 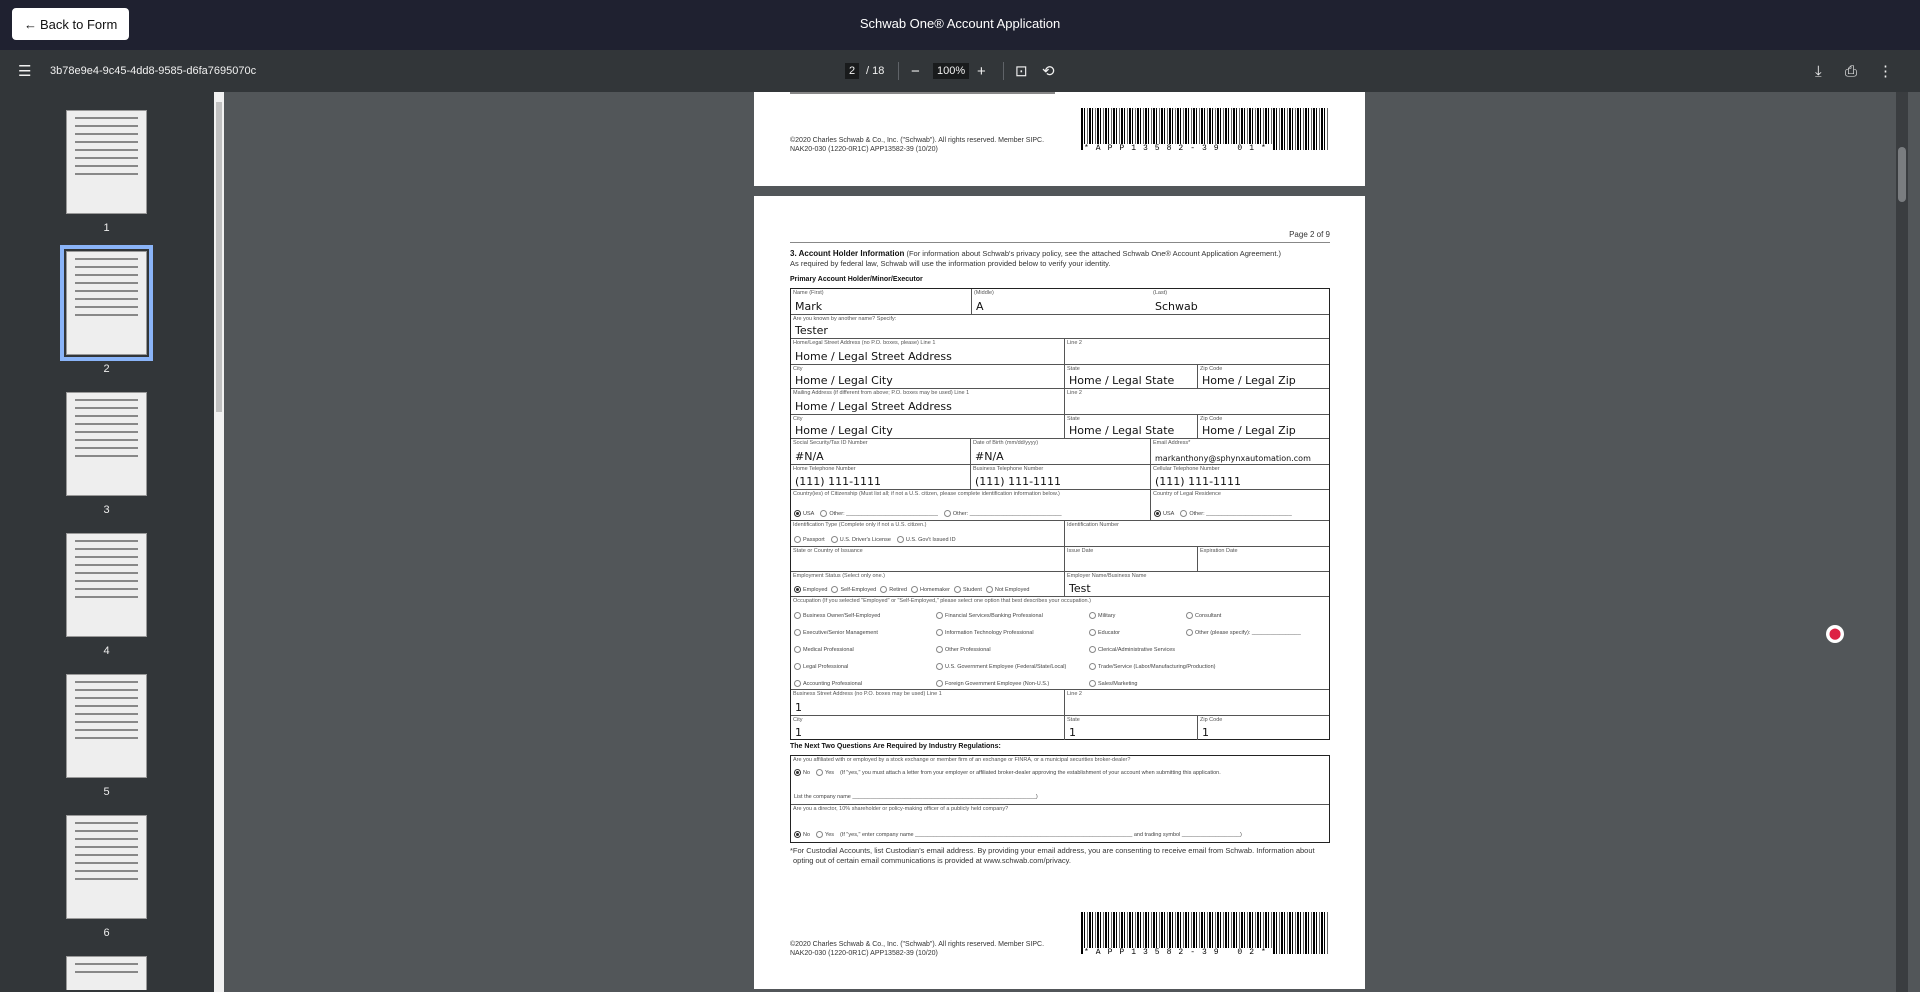 What do you see at coordinates (837, 667) in the screenshot?
I see `occupation-radio: Legal Professional` at bounding box center [837, 667].